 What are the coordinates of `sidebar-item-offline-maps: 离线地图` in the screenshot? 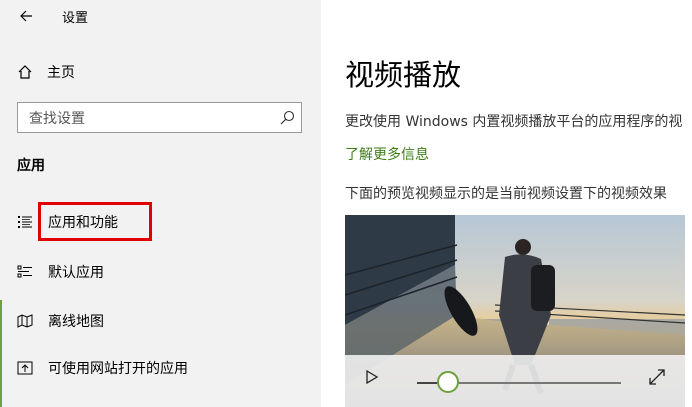 It's located at (60, 321).